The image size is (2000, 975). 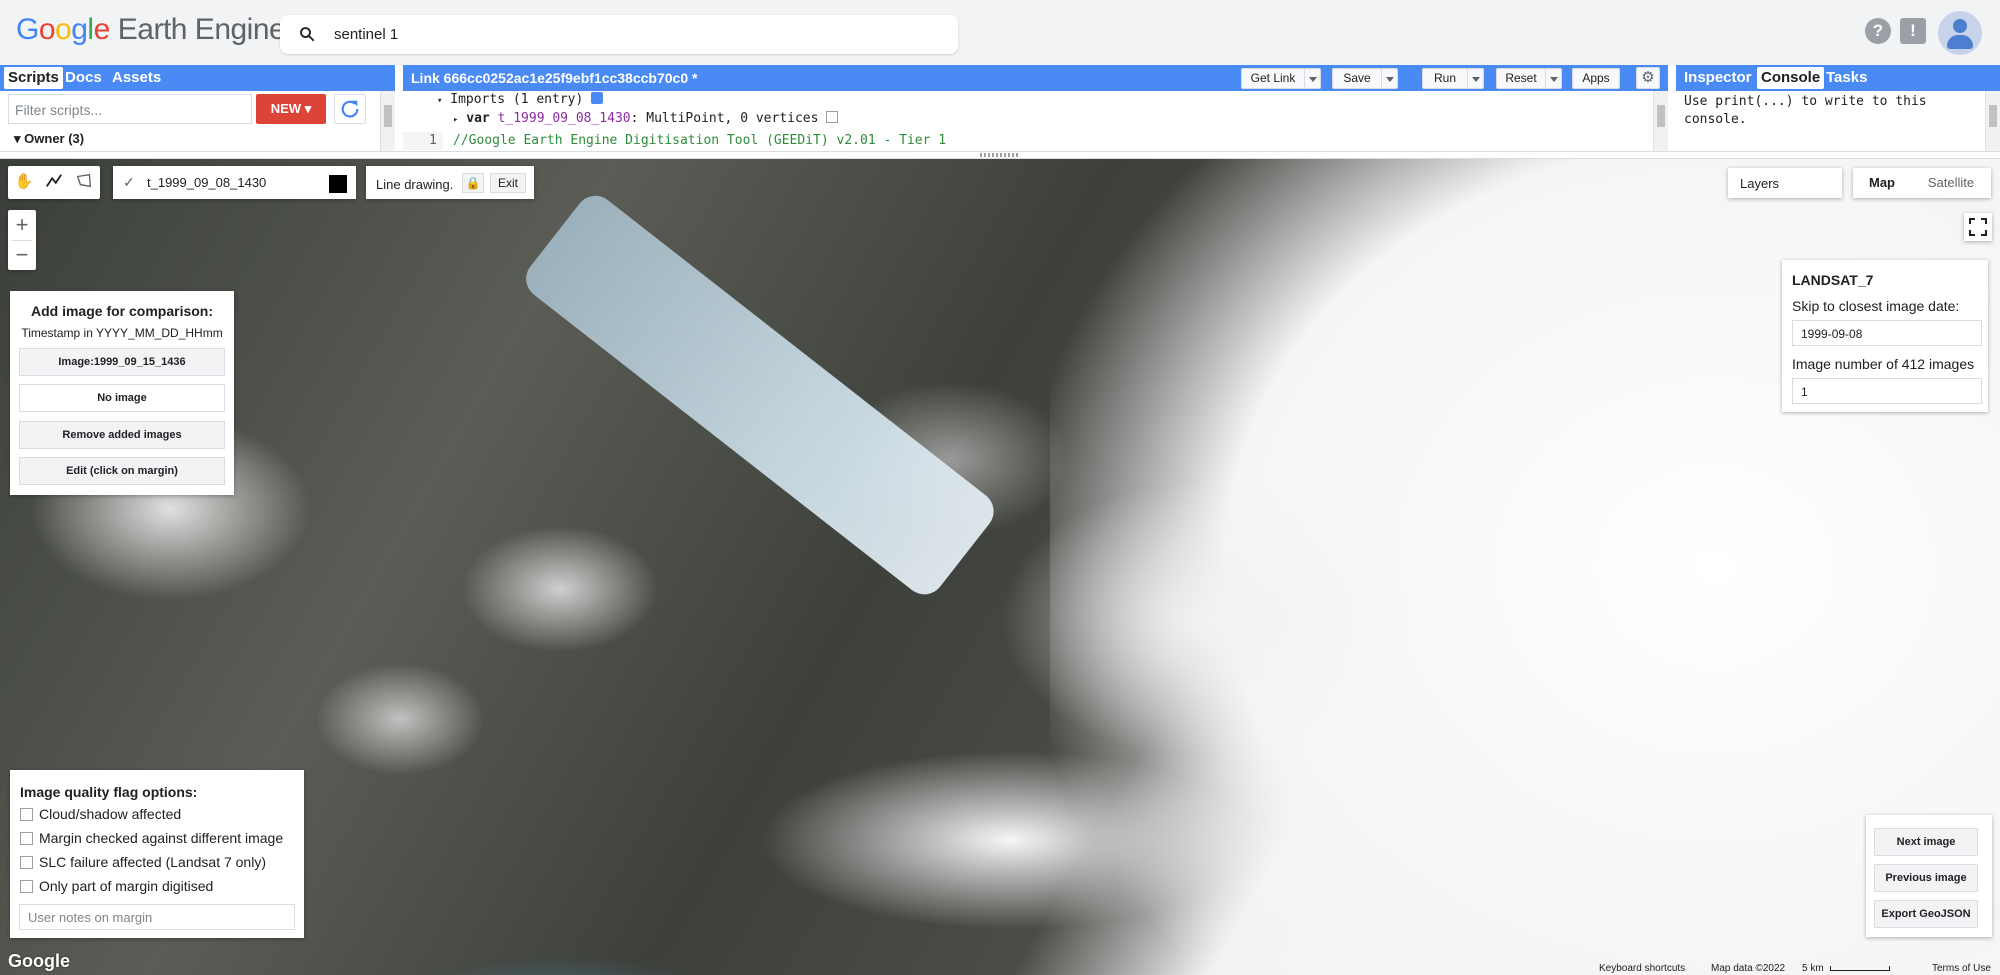 I want to click on geometry-layer-row: ✓ t_1999_09_08_1430, so click(x=234, y=182).